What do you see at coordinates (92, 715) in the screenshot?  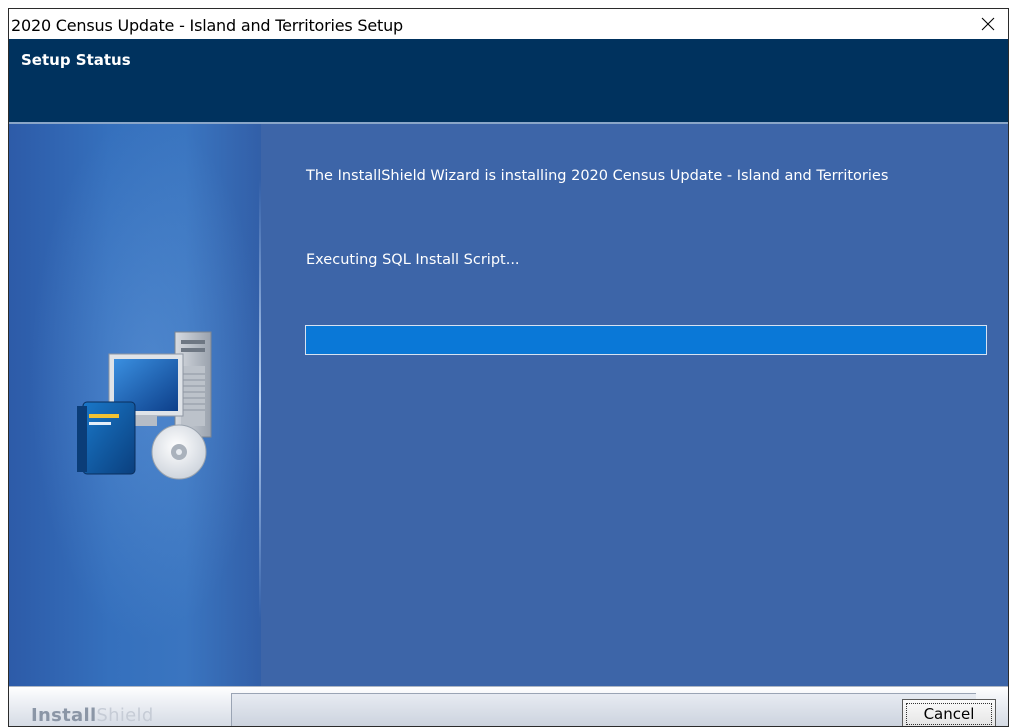 I see `installshield-logo: InstallShield` at bounding box center [92, 715].